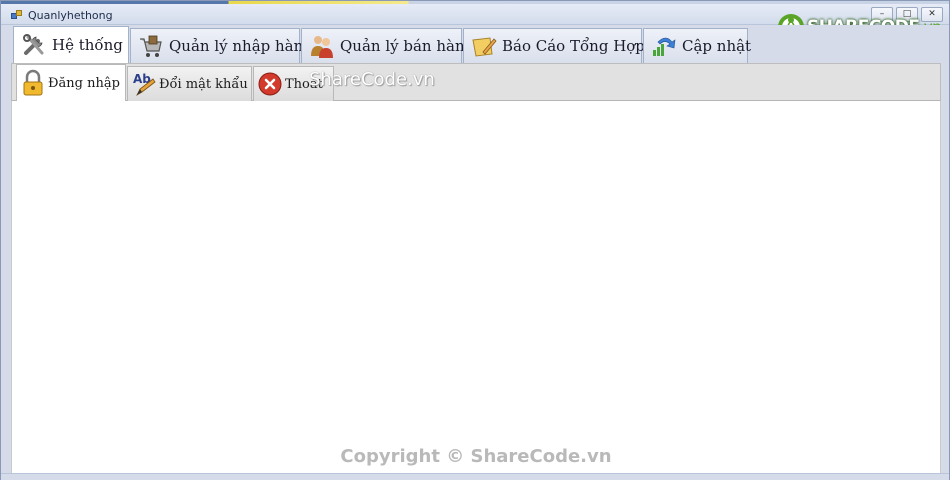 The image size is (950, 480). Describe the element at coordinates (70, 15) in the screenshot. I see `window-title: Quanlyhethong` at that location.